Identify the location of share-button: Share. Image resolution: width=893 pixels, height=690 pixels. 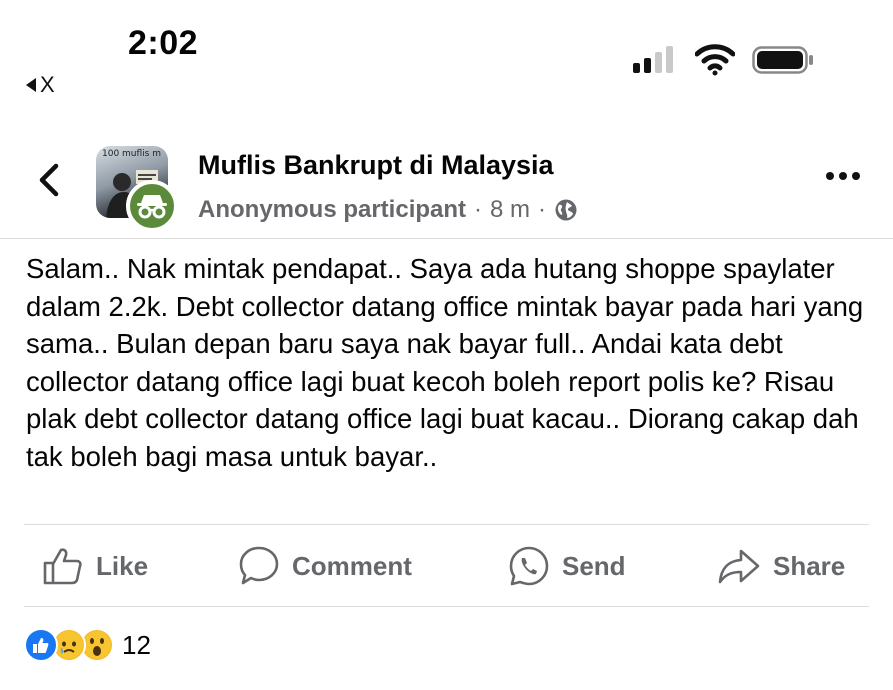
(781, 566).